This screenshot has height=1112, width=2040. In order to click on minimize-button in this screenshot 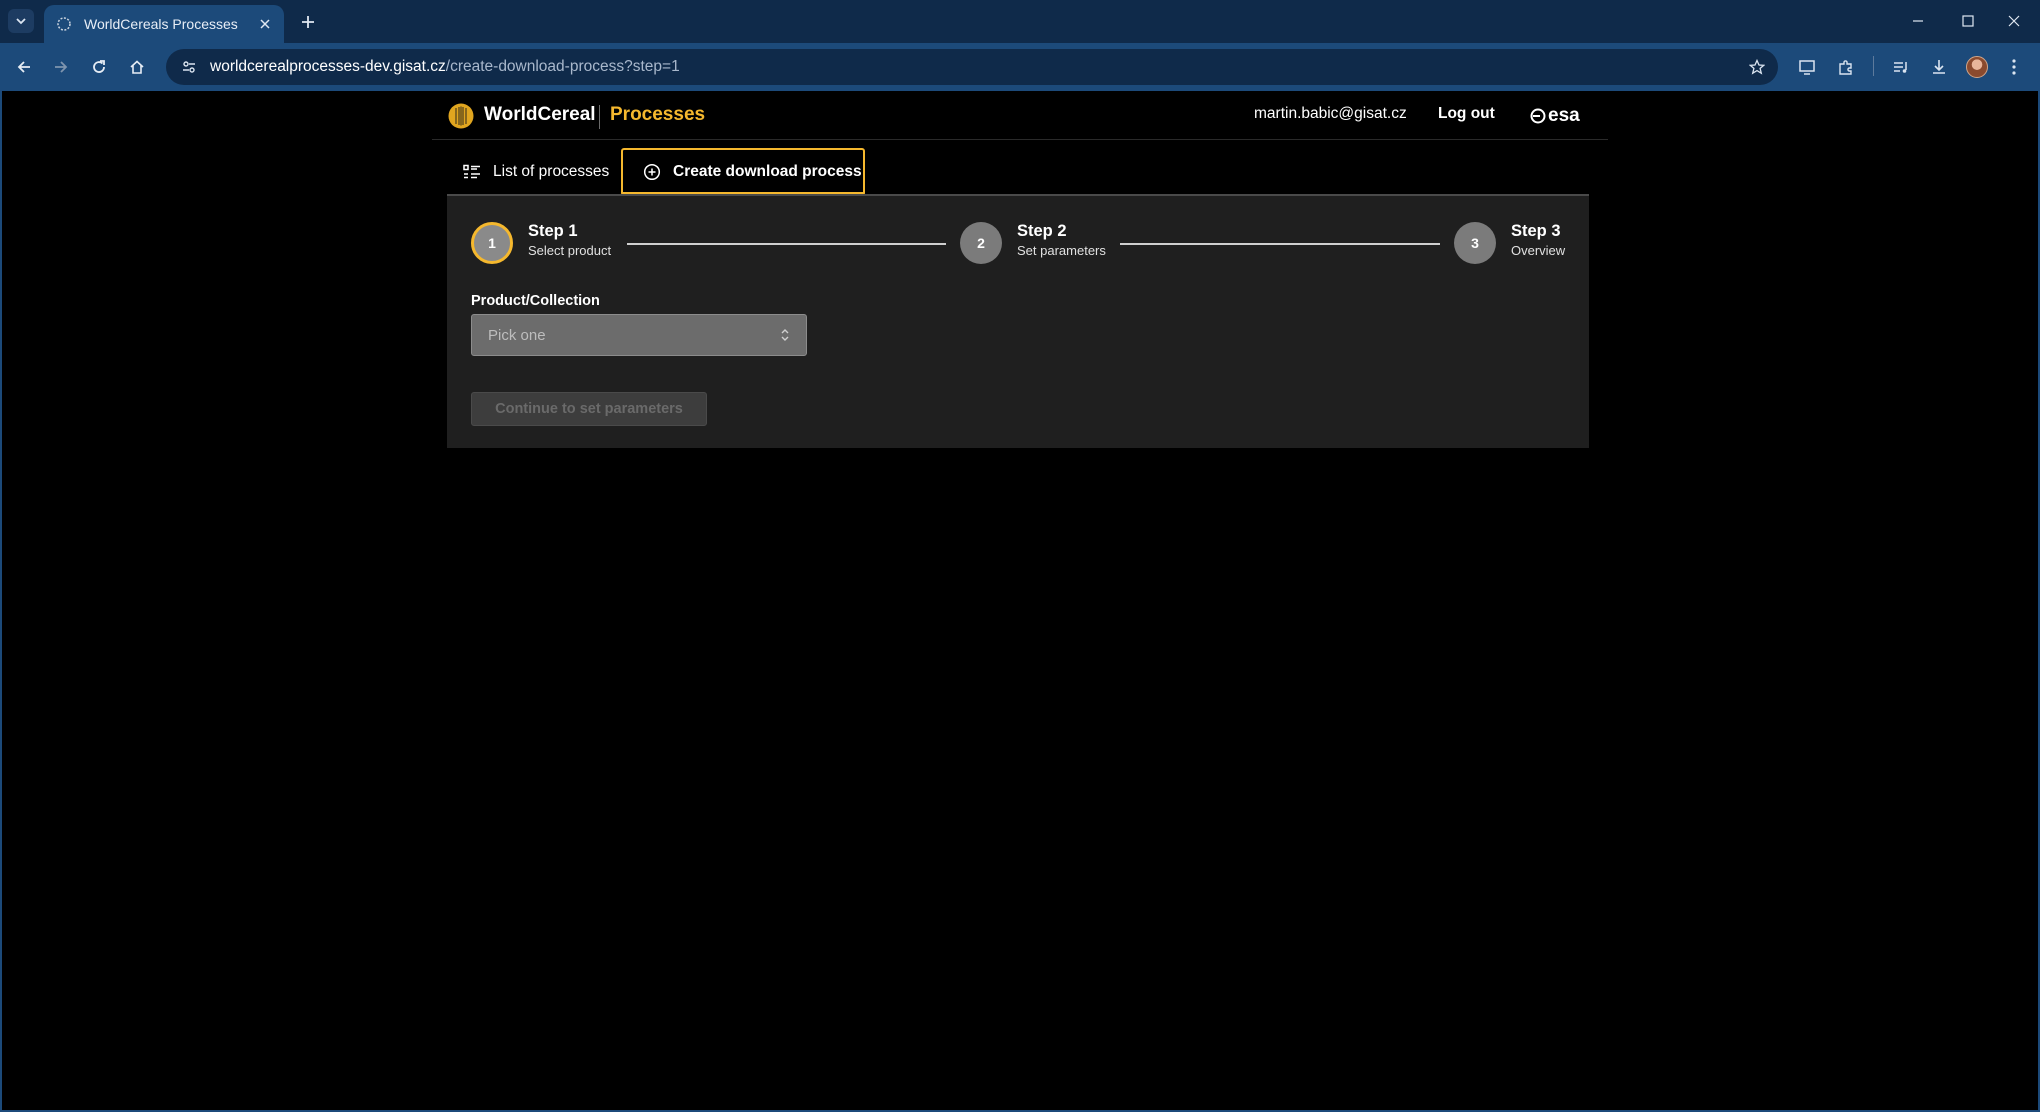, I will do `click(1918, 21)`.